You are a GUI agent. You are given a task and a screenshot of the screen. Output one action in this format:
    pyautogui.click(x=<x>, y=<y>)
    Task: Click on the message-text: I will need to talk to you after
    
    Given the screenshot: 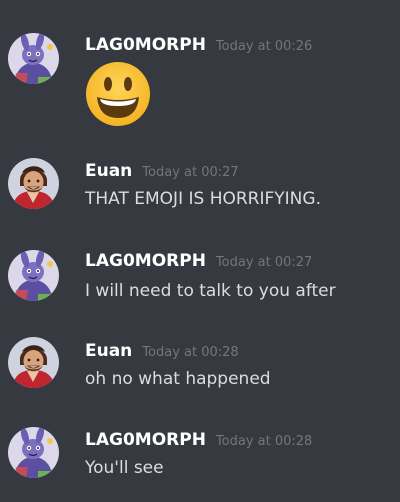 What is the action you would take?
    pyautogui.click(x=210, y=291)
    